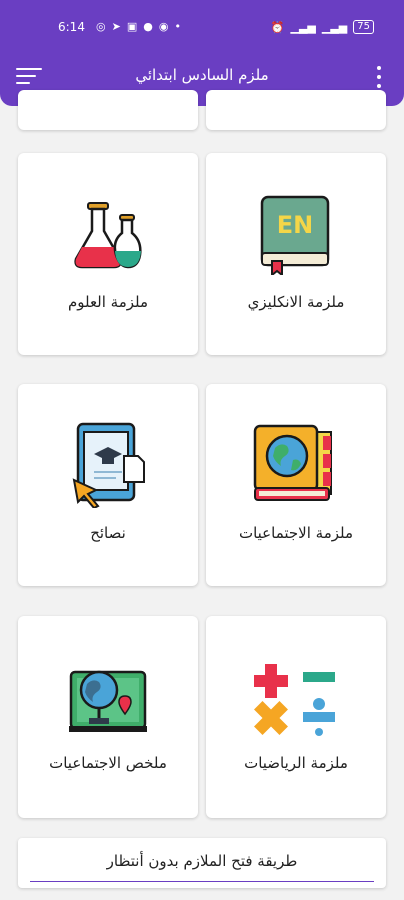 This screenshot has width=404, height=900. I want to click on more-options-icon, so click(379, 77).